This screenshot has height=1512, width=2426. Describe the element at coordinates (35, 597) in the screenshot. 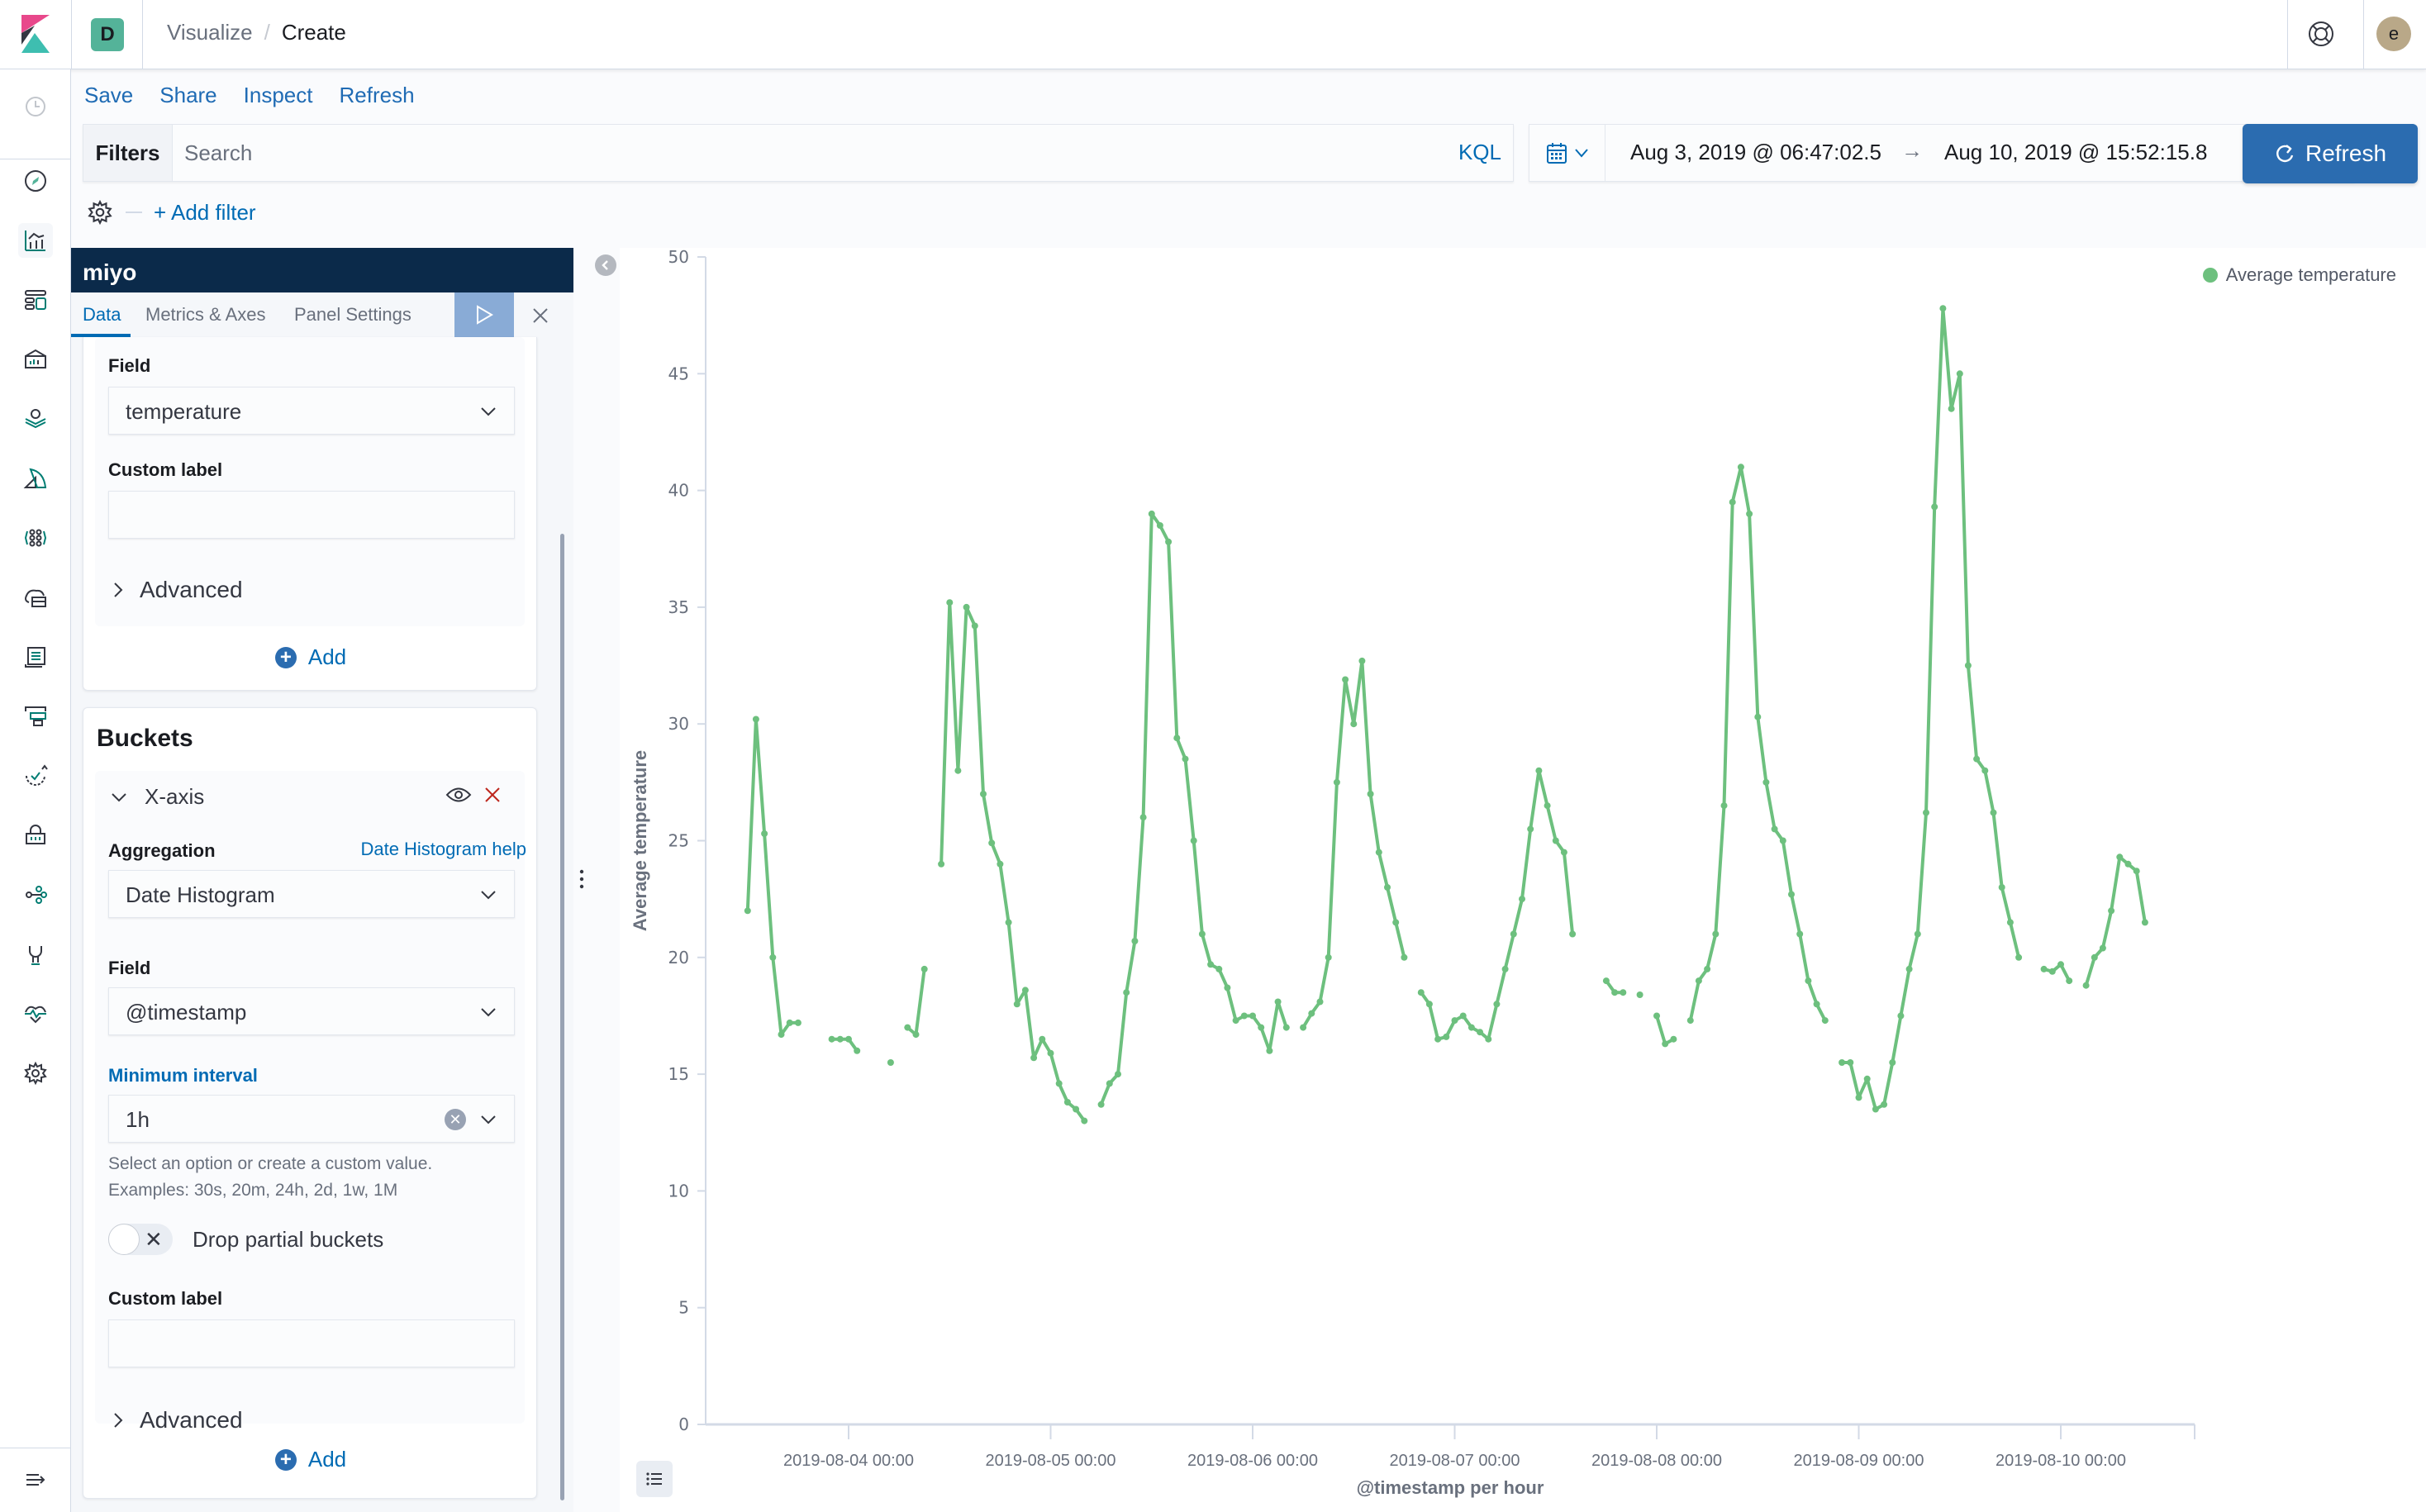

I see `infrastructure-icon` at that location.